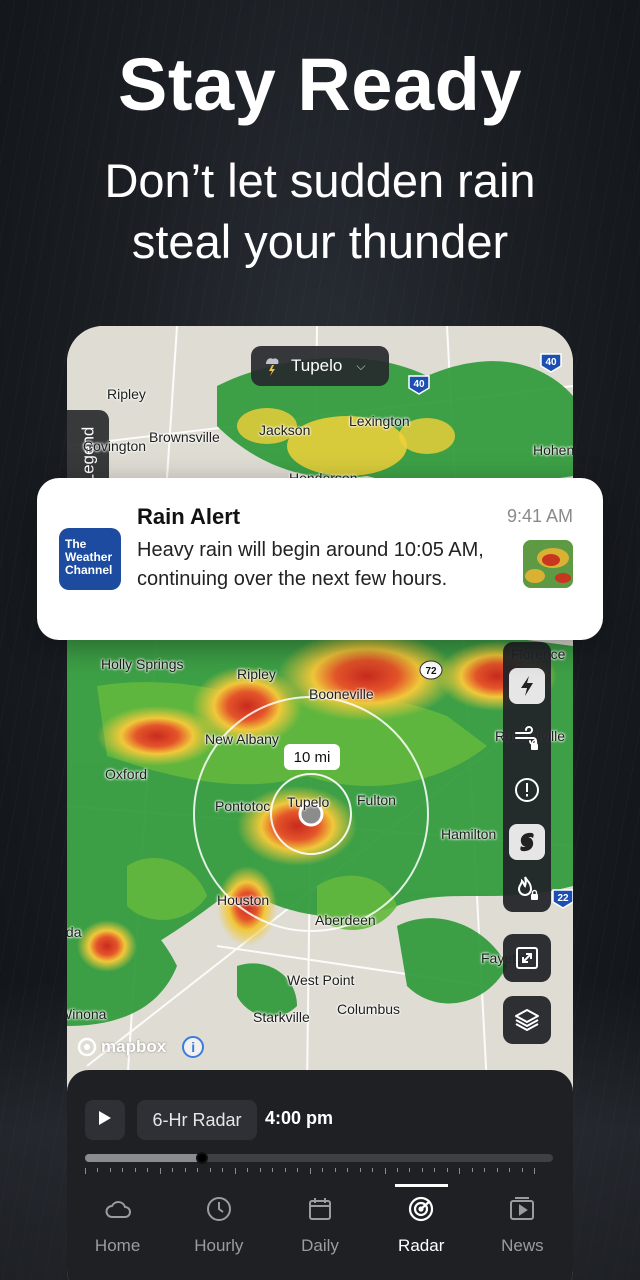 Image resolution: width=640 pixels, height=1280 pixels. Describe the element at coordinates (193, 1047) in the screenshot. I see `info-icon: i` at that location.